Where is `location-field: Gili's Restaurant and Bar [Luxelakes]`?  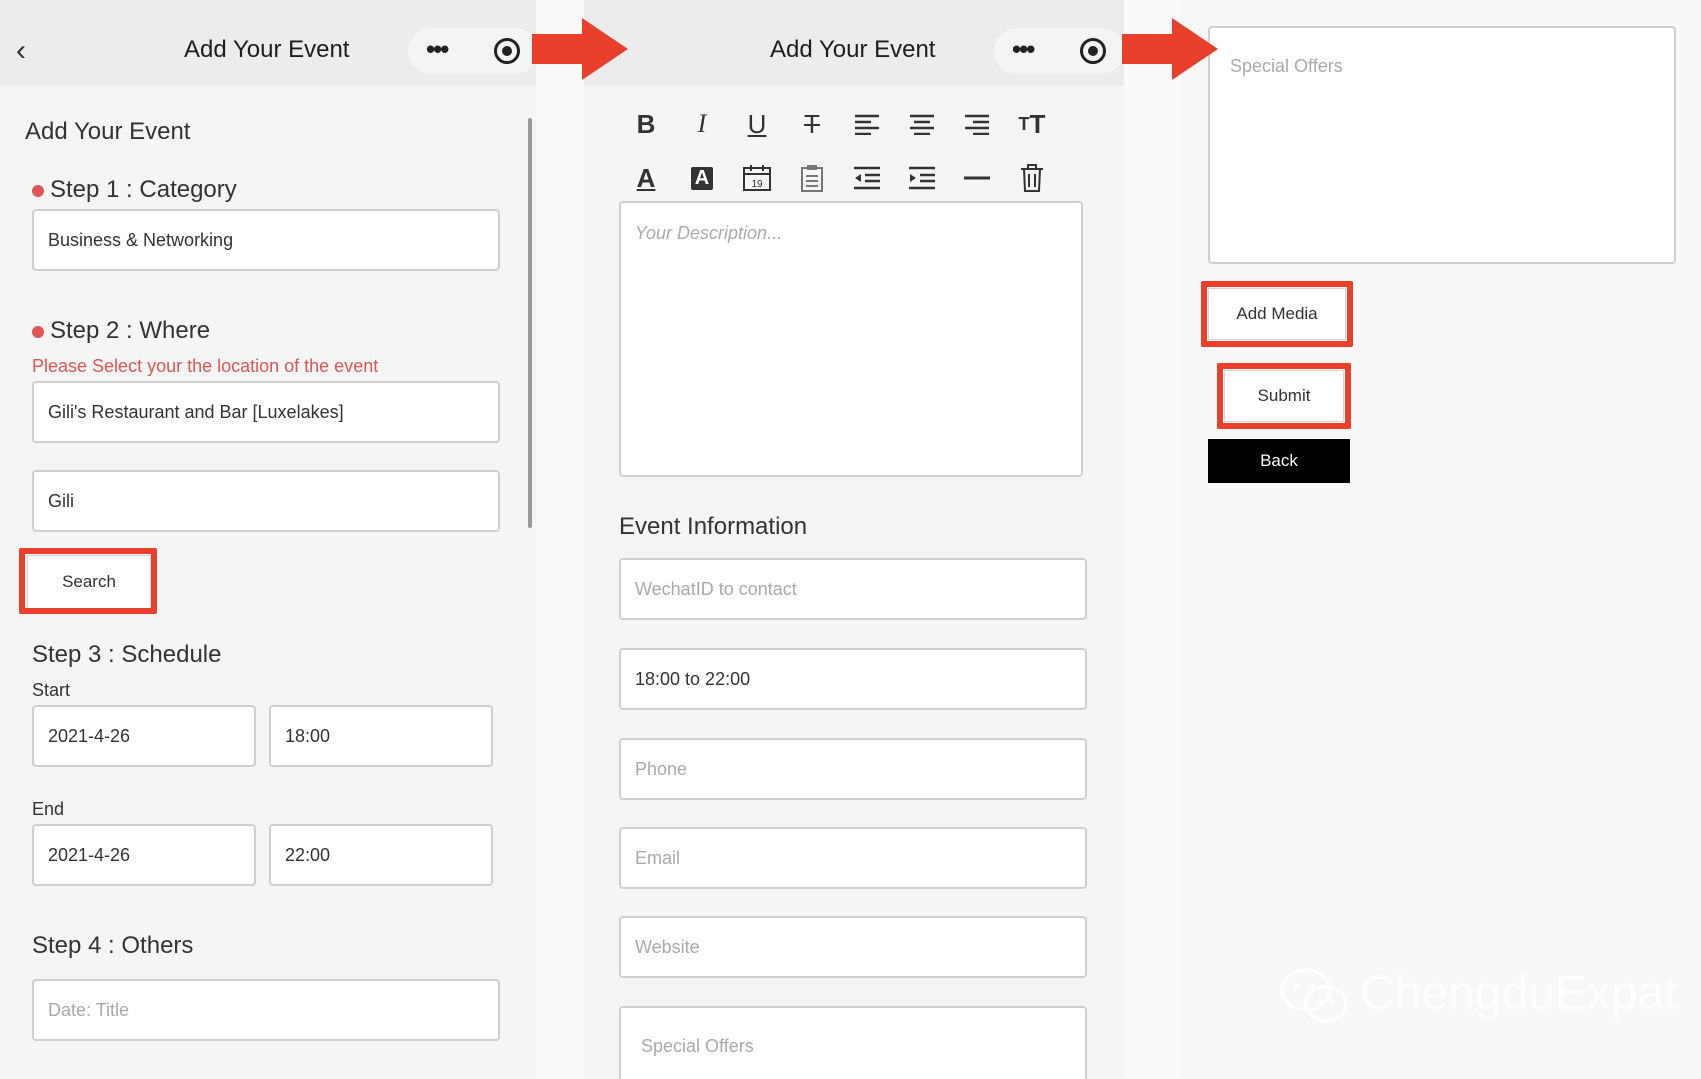 location-field: Gili's Restaurant and Bar [Luxelakes] is located at coordinates (266, 412).